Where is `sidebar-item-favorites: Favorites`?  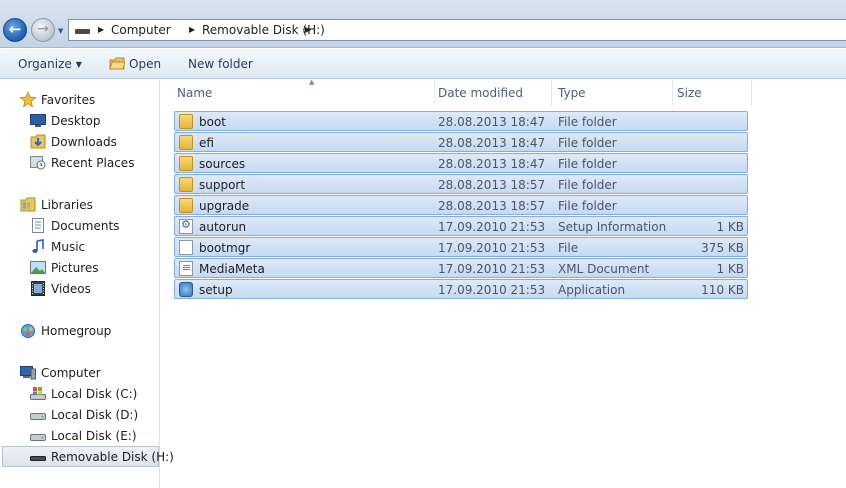 sidebar-item-favorites: Favorites is located at coordinates (80, 100).